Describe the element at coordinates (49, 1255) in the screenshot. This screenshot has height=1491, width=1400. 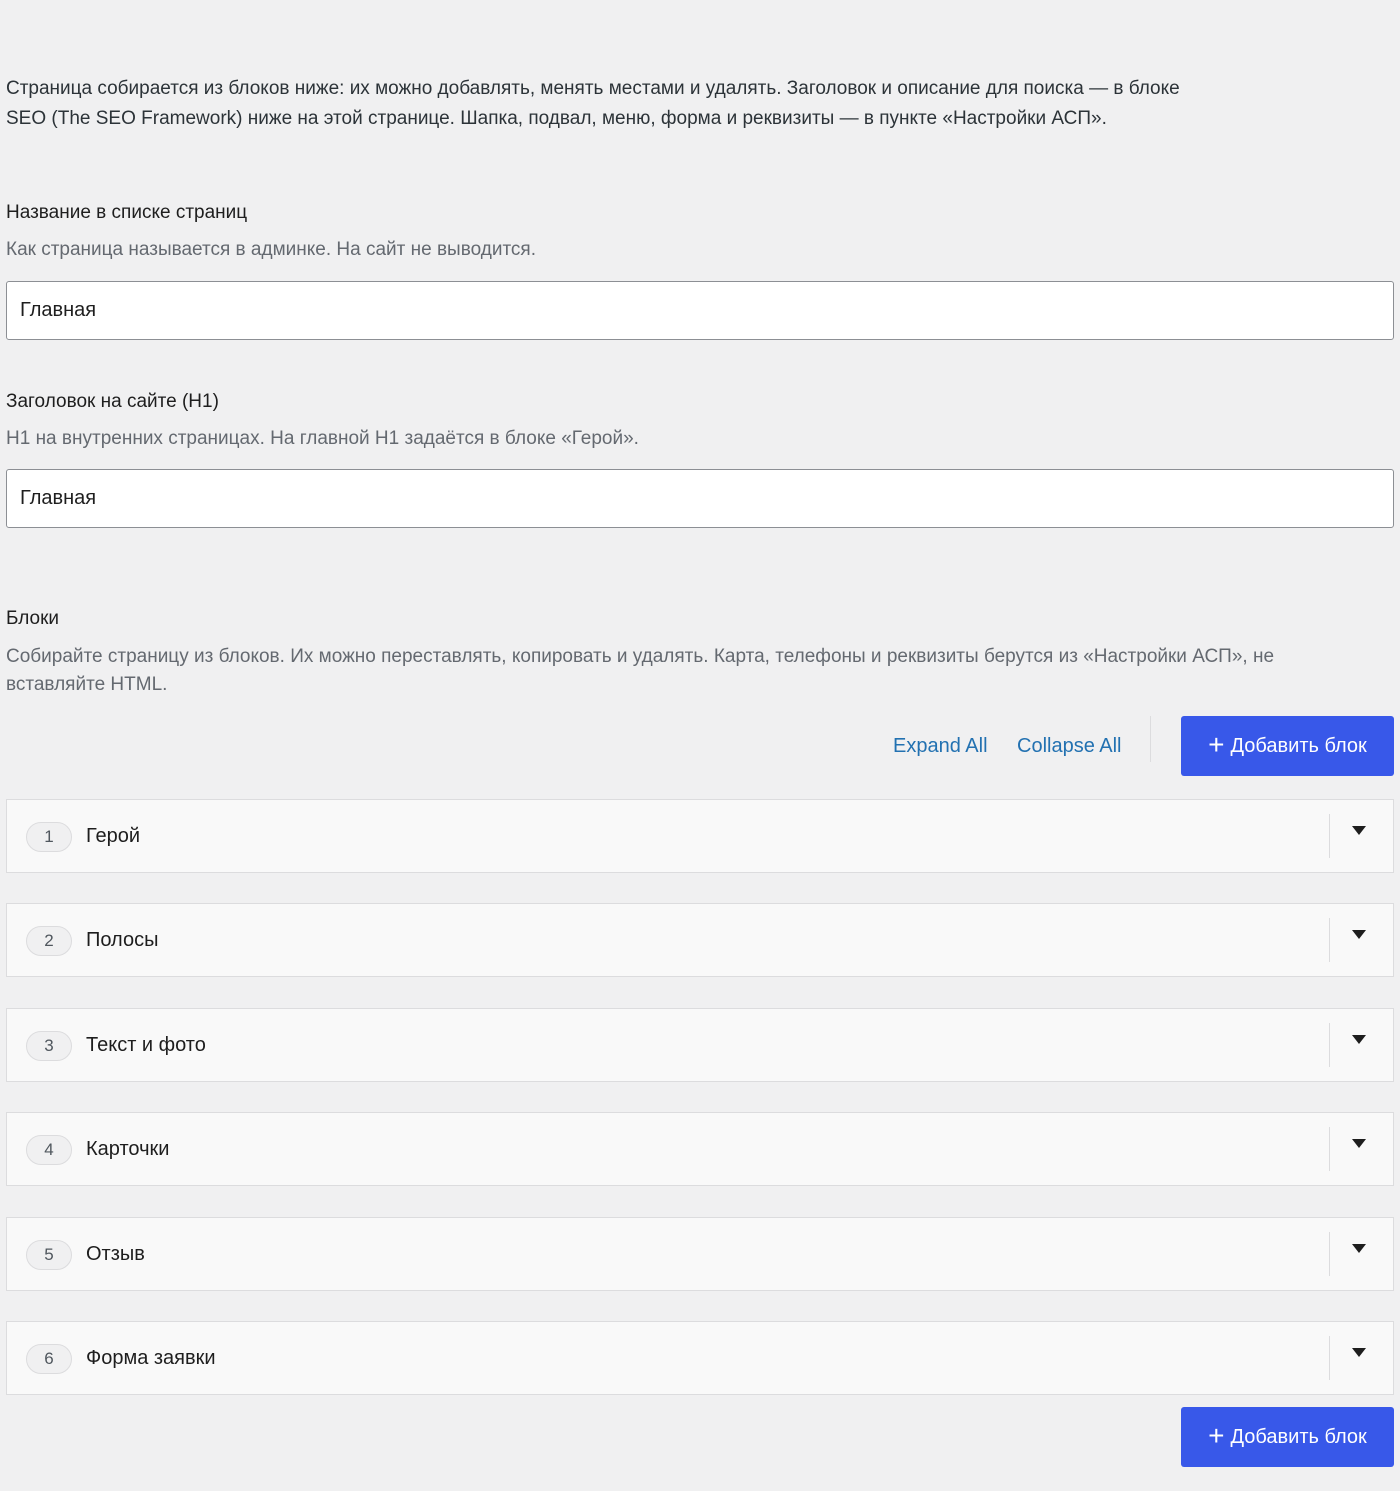
I see `block-number: 5` at that location.